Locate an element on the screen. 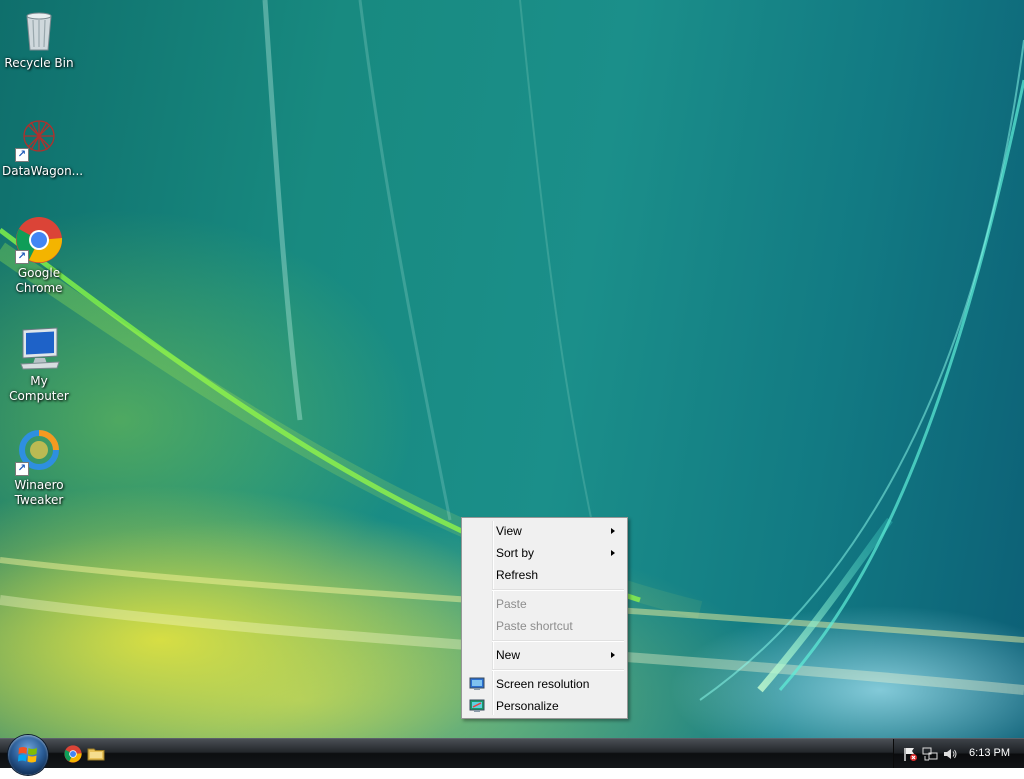 This screenshot has width=1024, height=779. desktop-icon-label: My Computer is located at coordinates (39, 388).